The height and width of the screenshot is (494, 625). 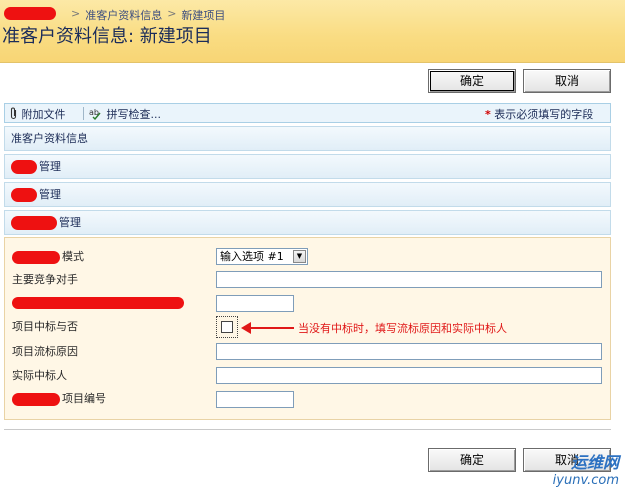 What do you see at coordinates (30, 13) in the screenshot?
I see `redacted-site-link` at bounding box center [30, 13].